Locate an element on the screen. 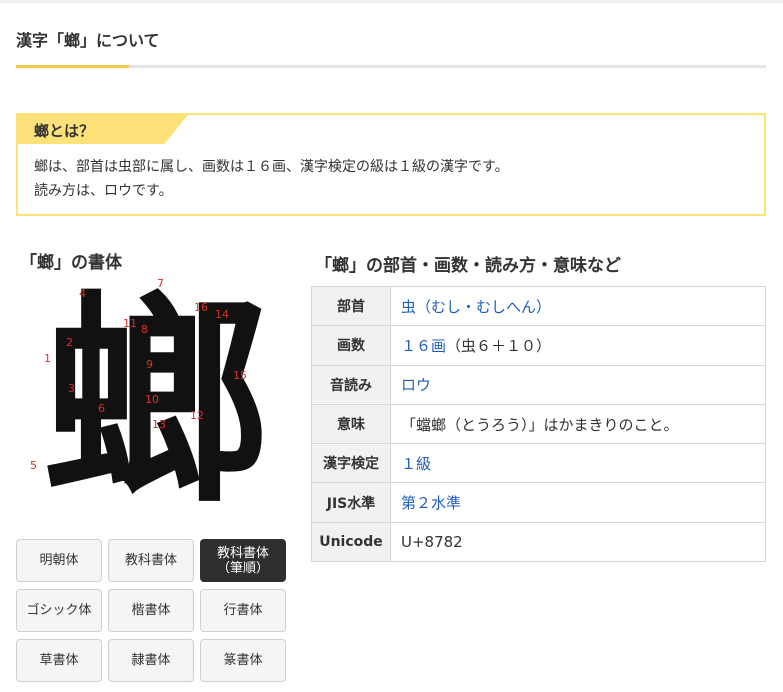 Image resolution: width=783 pixels, height=692 pixels. stroke-number-11: 11 is located at coordinates (130, 323).